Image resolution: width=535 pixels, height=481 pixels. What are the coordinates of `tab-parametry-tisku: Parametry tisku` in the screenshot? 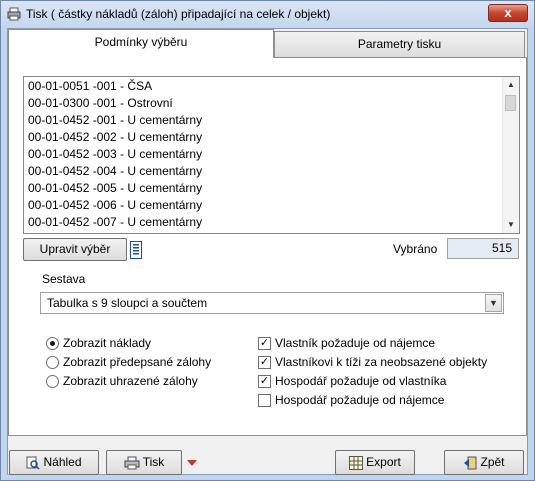 It's located at (399, 44).